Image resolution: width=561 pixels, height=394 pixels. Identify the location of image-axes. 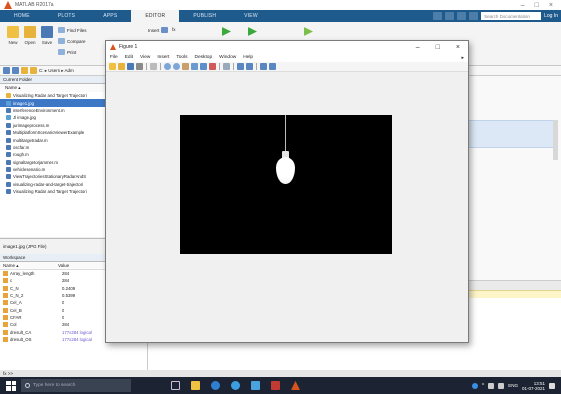
(286, 184).